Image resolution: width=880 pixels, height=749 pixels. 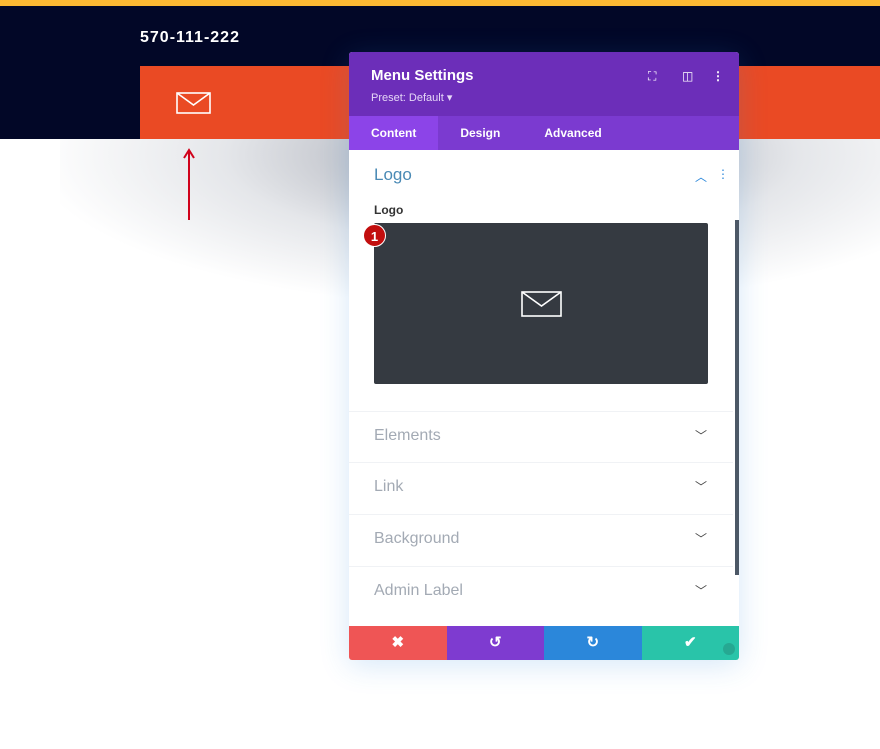 What do you see at coordinates (398, 643) in the screenshot?
I see `cancel-button: ✖` at bounding box center [398, 643].